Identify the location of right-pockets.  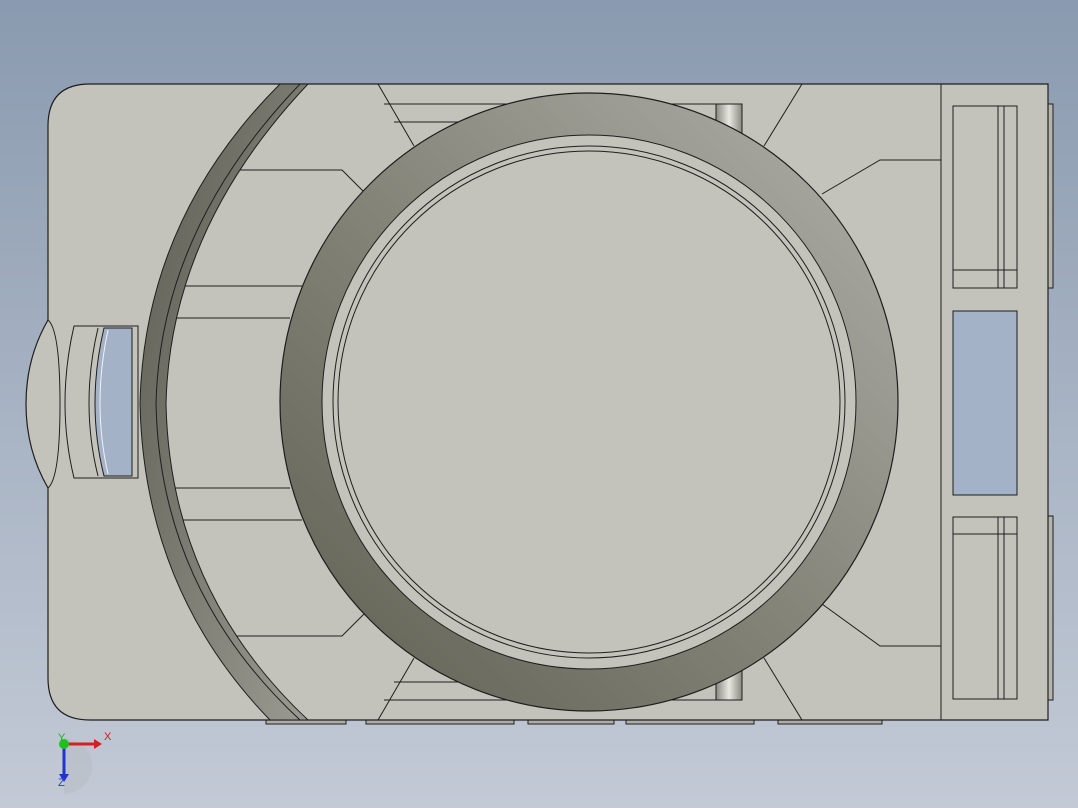
(985, 402).